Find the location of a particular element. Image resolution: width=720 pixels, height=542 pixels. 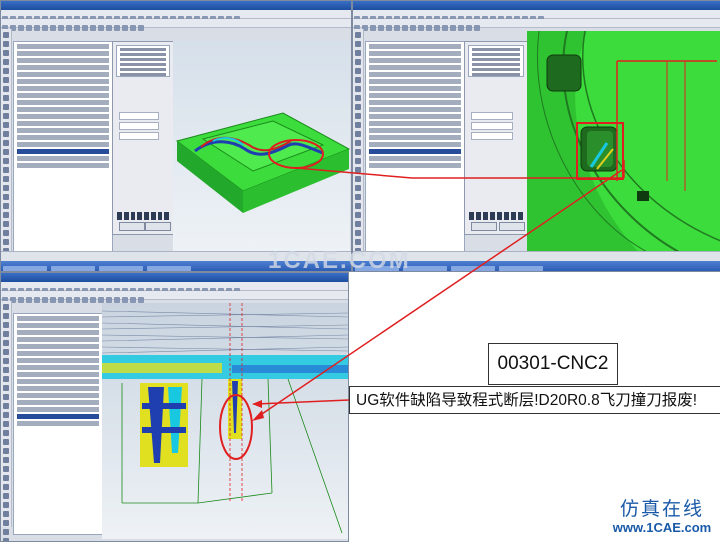

brand-logo: 仿真在线 www.1CAE.com is located at coordinates (662, 518).